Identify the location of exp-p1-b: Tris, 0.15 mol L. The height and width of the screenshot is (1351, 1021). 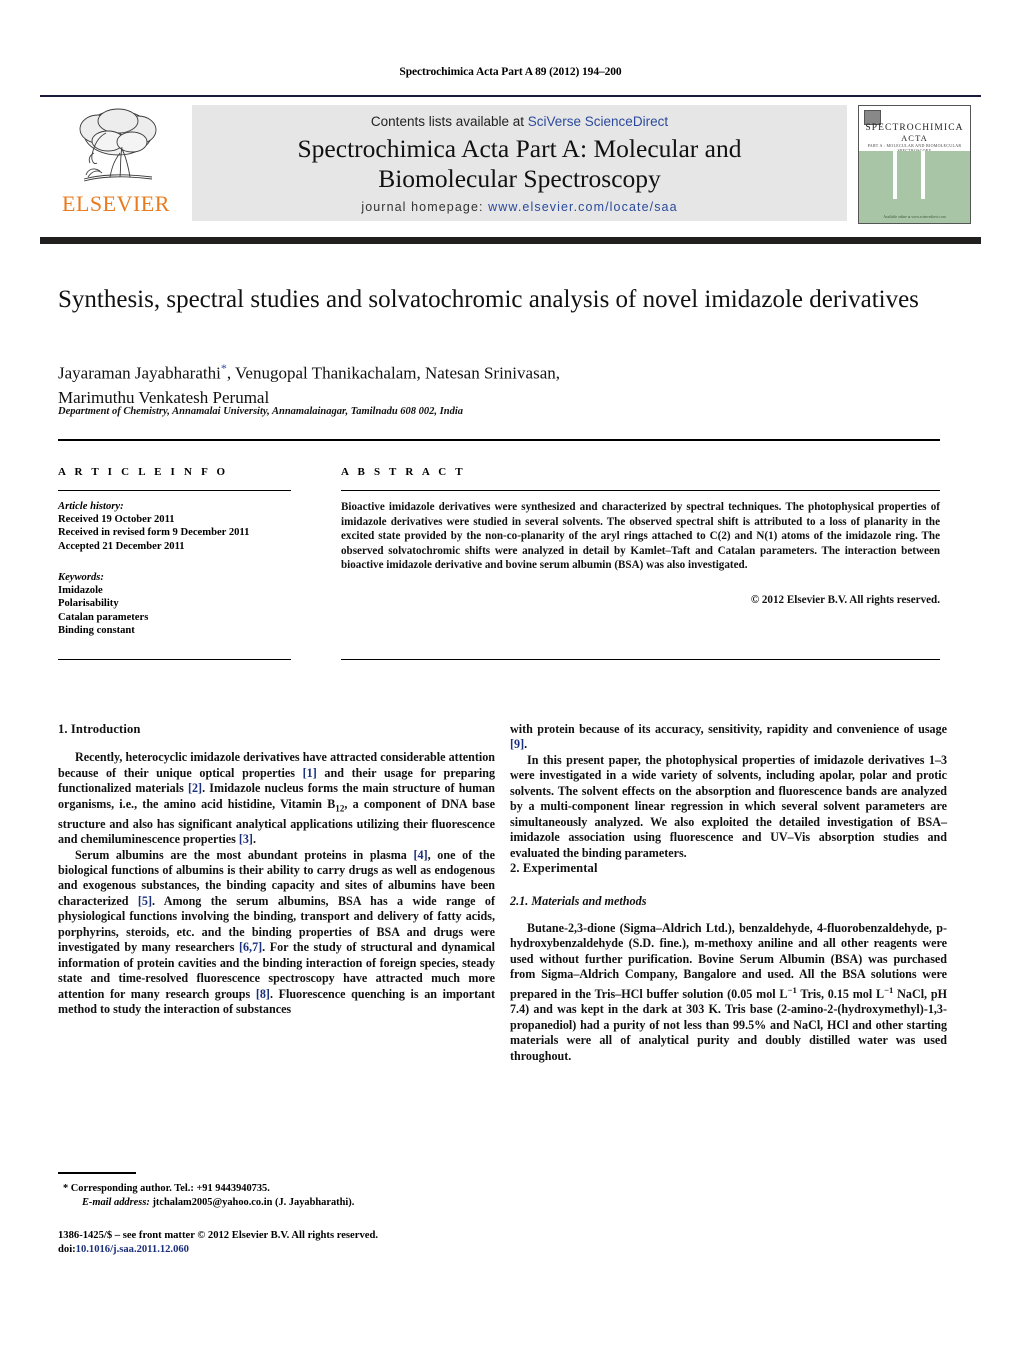
(840, 993).